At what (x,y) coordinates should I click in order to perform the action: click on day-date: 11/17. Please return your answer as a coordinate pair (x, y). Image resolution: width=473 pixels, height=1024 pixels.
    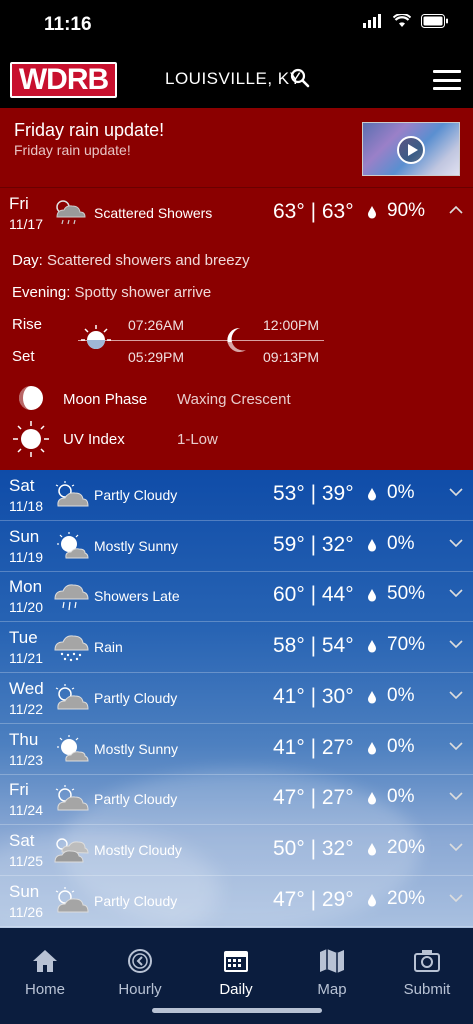
    Looking at the image, I should click on (26, 224).